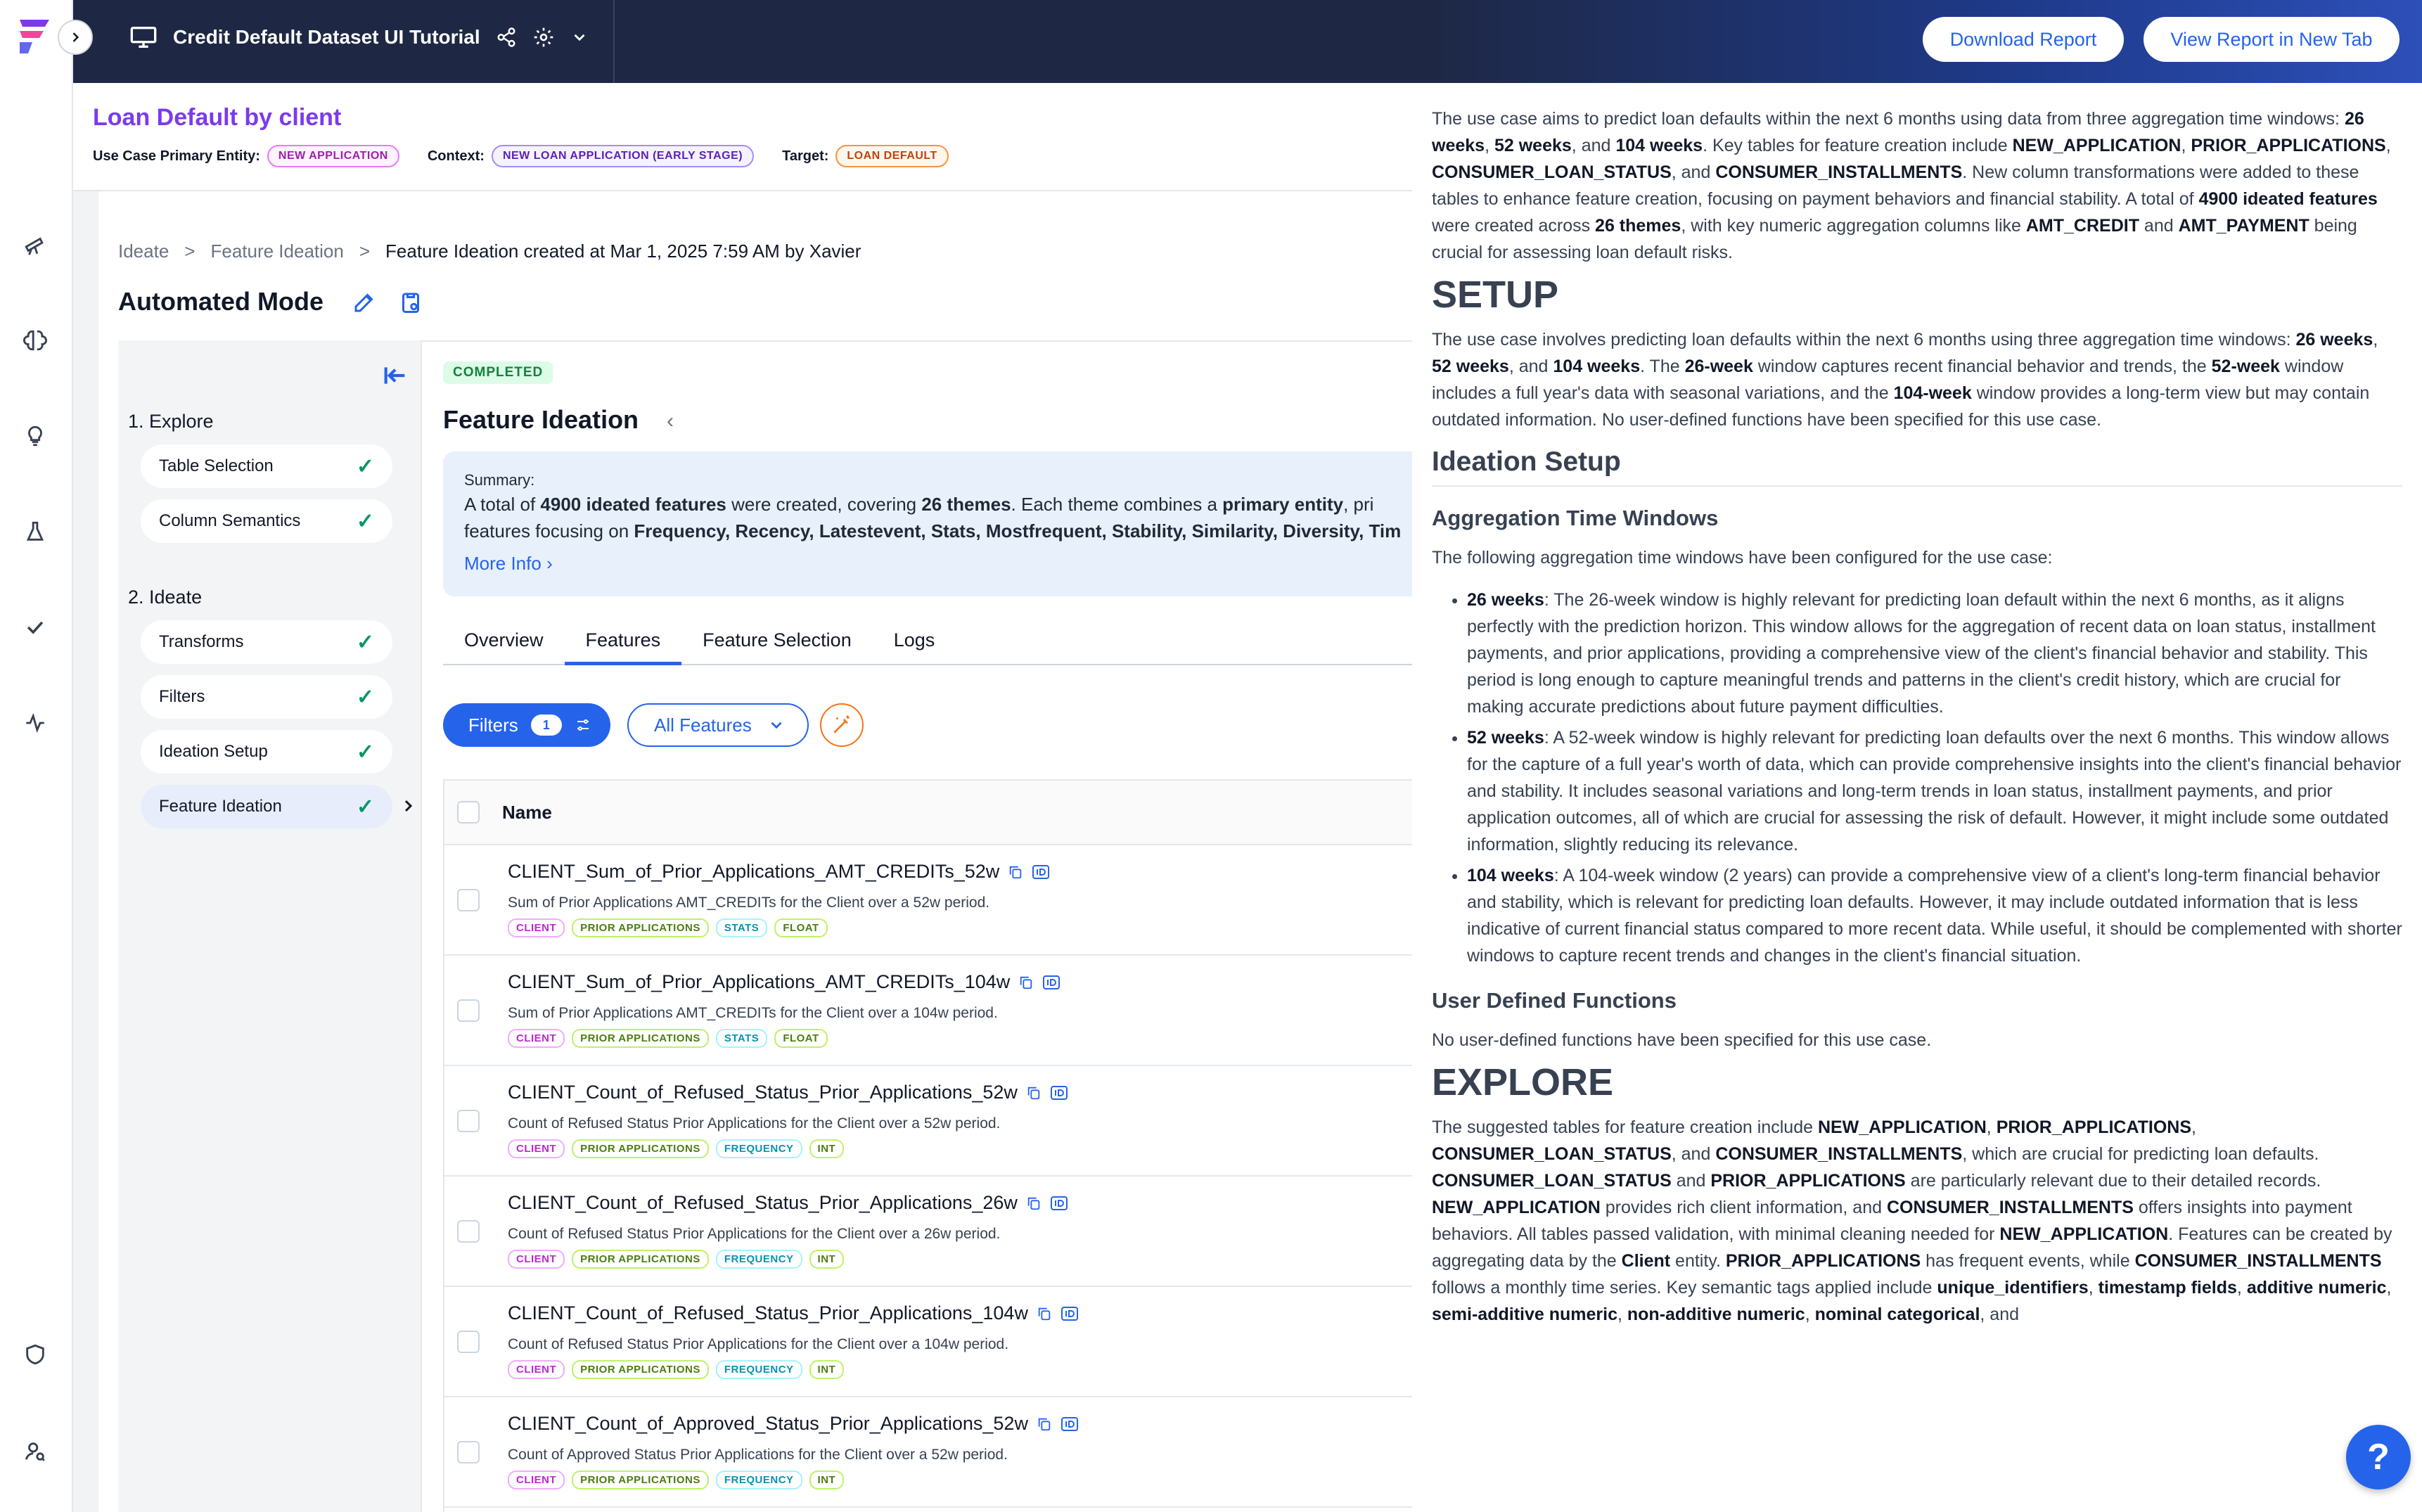 This screenshot has width=2422, height=1512. What do you see at coordinates (469, 812) in the screenshot?
I see `select-all-checkbox` at bounding box center [469, 812].